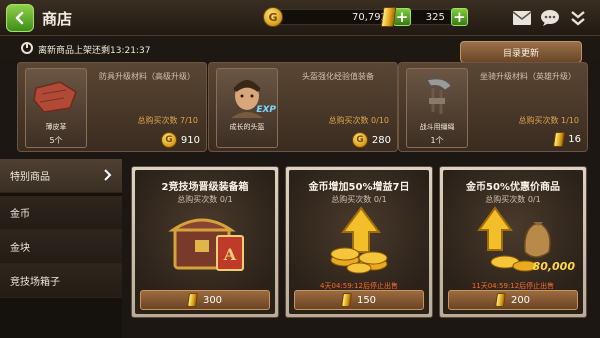  What do you see at coordinates (522, 18) in the screenshot?
I see `mail-icon` at bounding box center [522, 18].